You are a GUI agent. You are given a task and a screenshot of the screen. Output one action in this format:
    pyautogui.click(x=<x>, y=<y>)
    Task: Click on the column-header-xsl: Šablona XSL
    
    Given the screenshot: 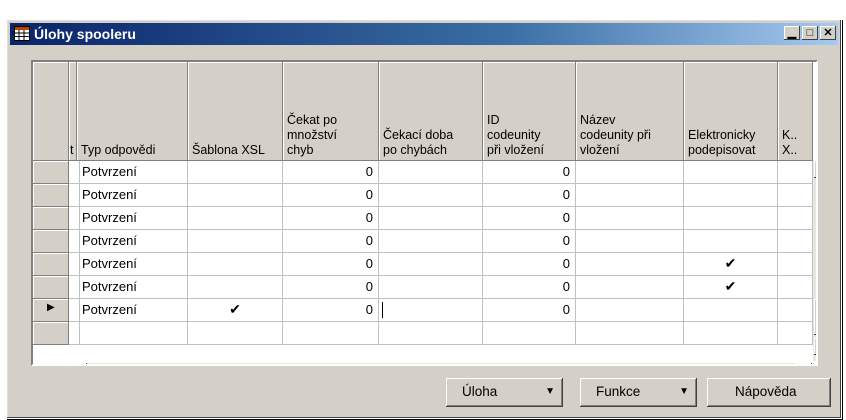 What is the action you would take?
    pyautogui.click(x=235, y=111)
    